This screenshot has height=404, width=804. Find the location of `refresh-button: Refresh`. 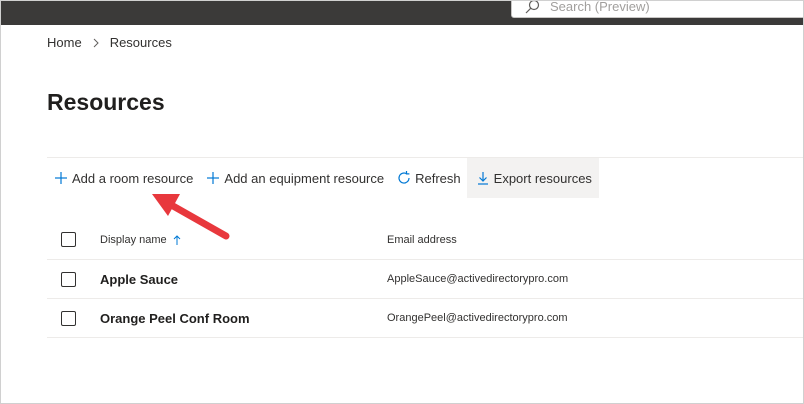

refresh-button: Refresh is located at coordinates (428, 178).